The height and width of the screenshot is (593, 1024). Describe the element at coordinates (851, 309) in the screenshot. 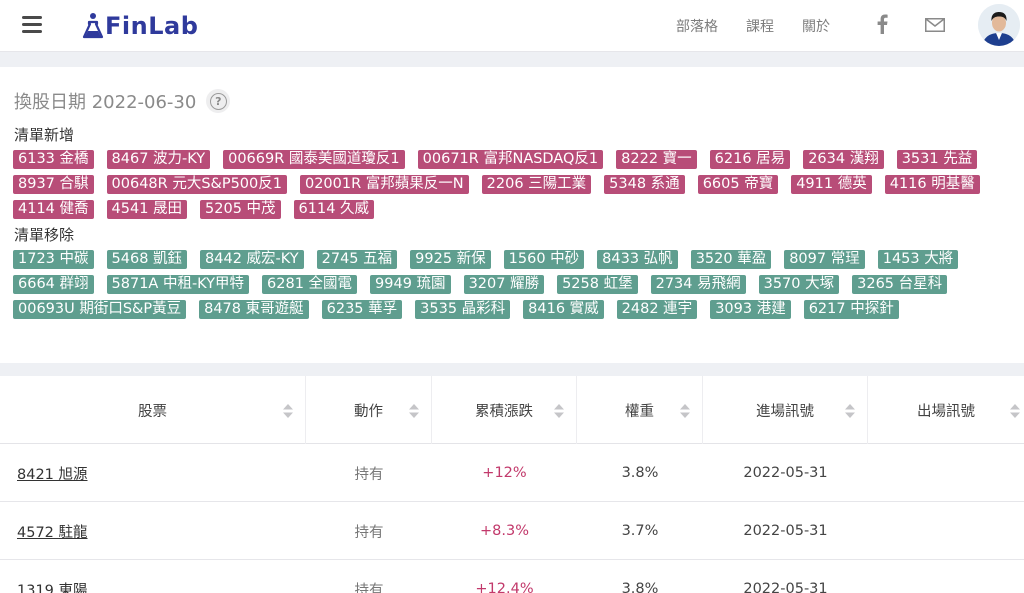

I see `removed-stock-tag: 6217 中探針` at that location.